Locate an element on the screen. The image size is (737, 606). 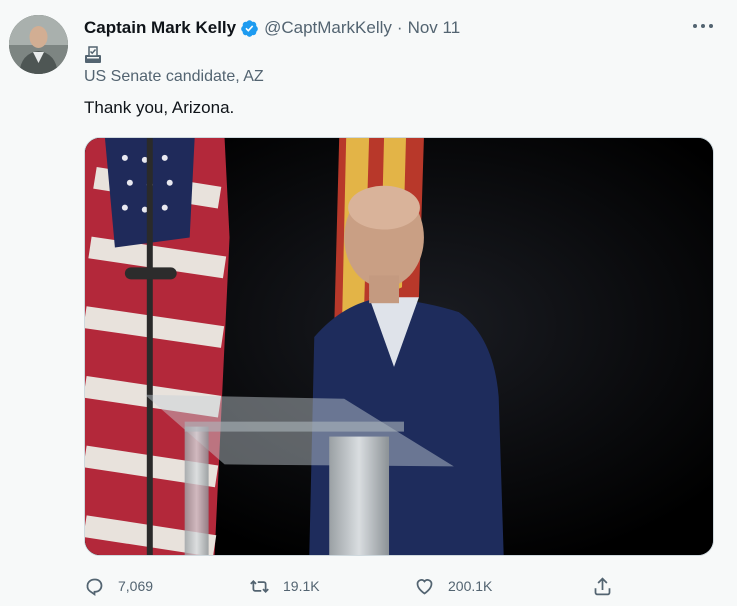
account-label: US Senate candidate, AZ is located at coordinates (174, 76).